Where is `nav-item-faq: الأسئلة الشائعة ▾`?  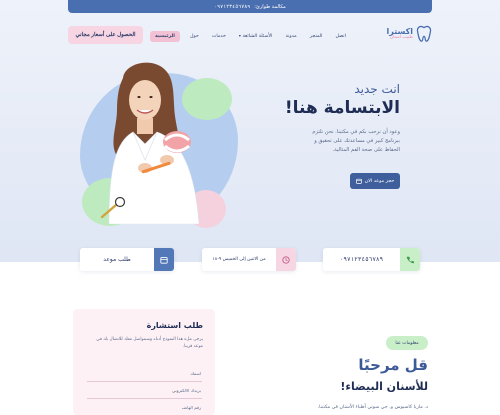 nav-item-faq: الأسئلة الشائعة ▾ is located at coordinates (256, 36).